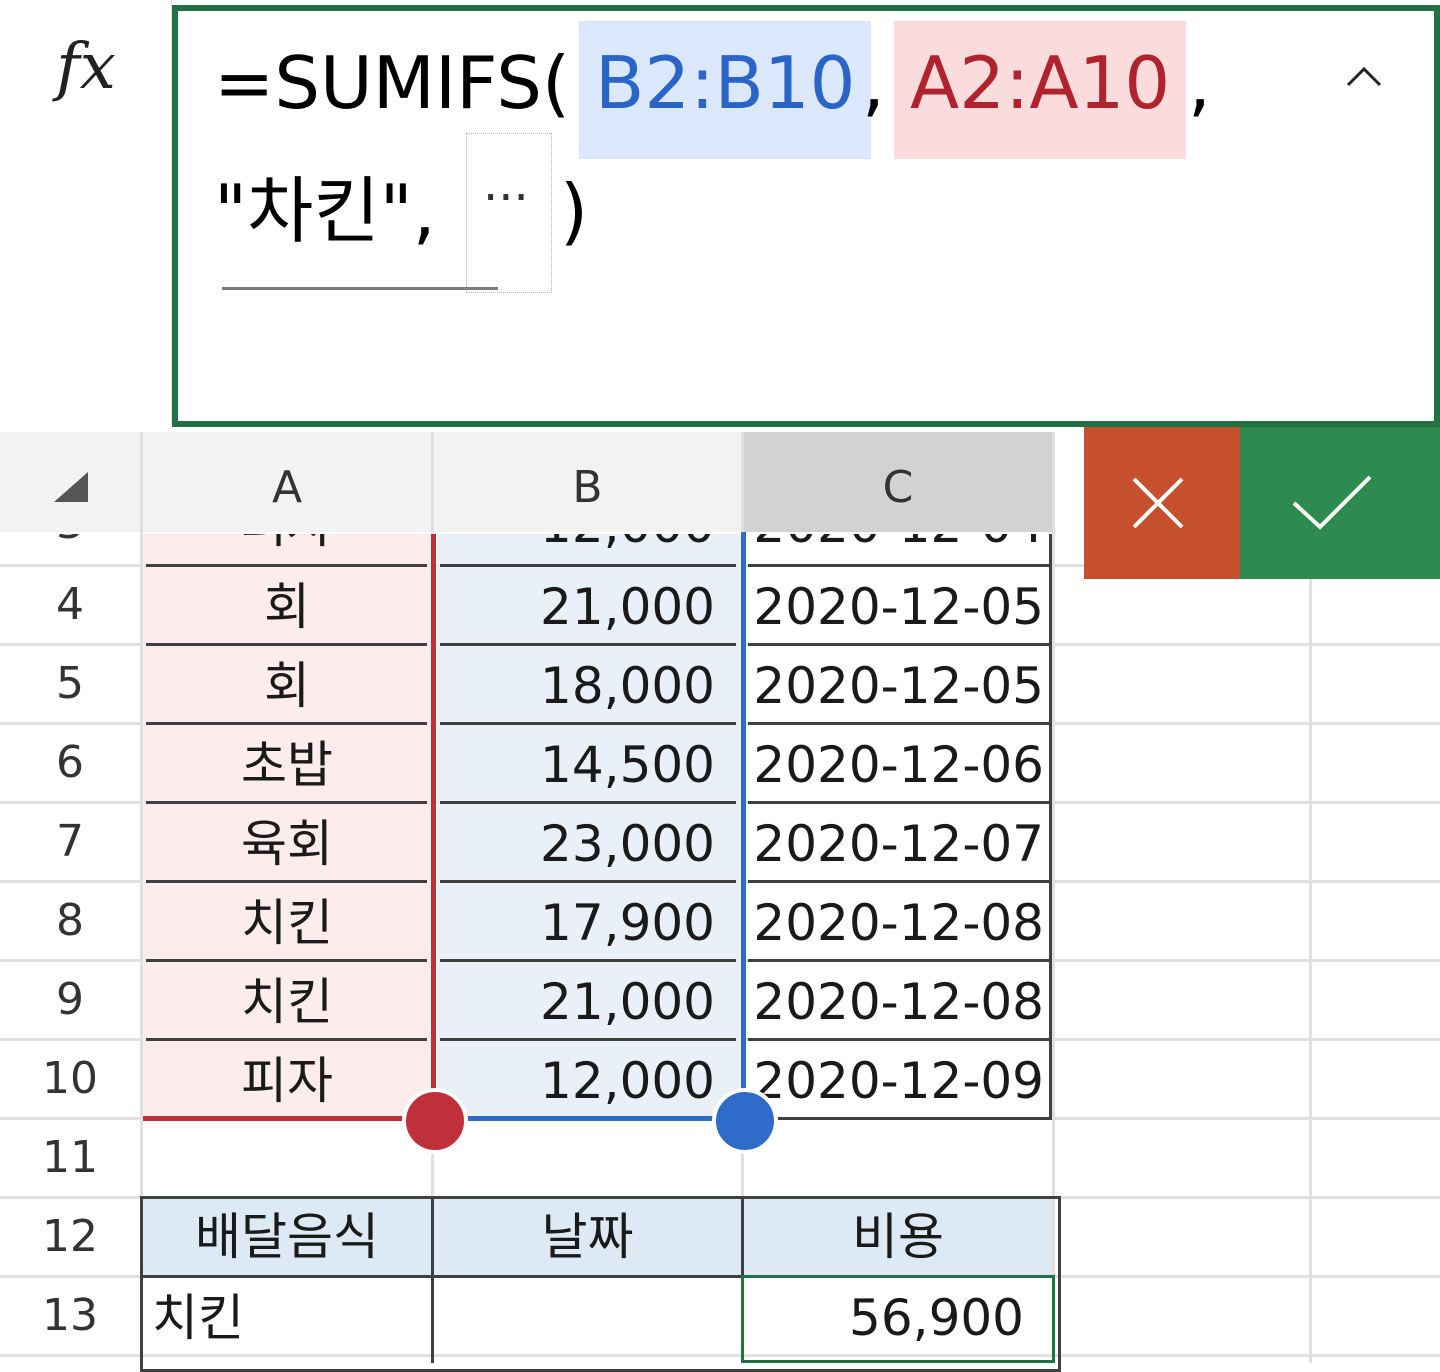  What do you see at coordinates (325, 211) in the screenshot?
I see `criteria-argument: "차킨",` at bounding box center [325, 211].